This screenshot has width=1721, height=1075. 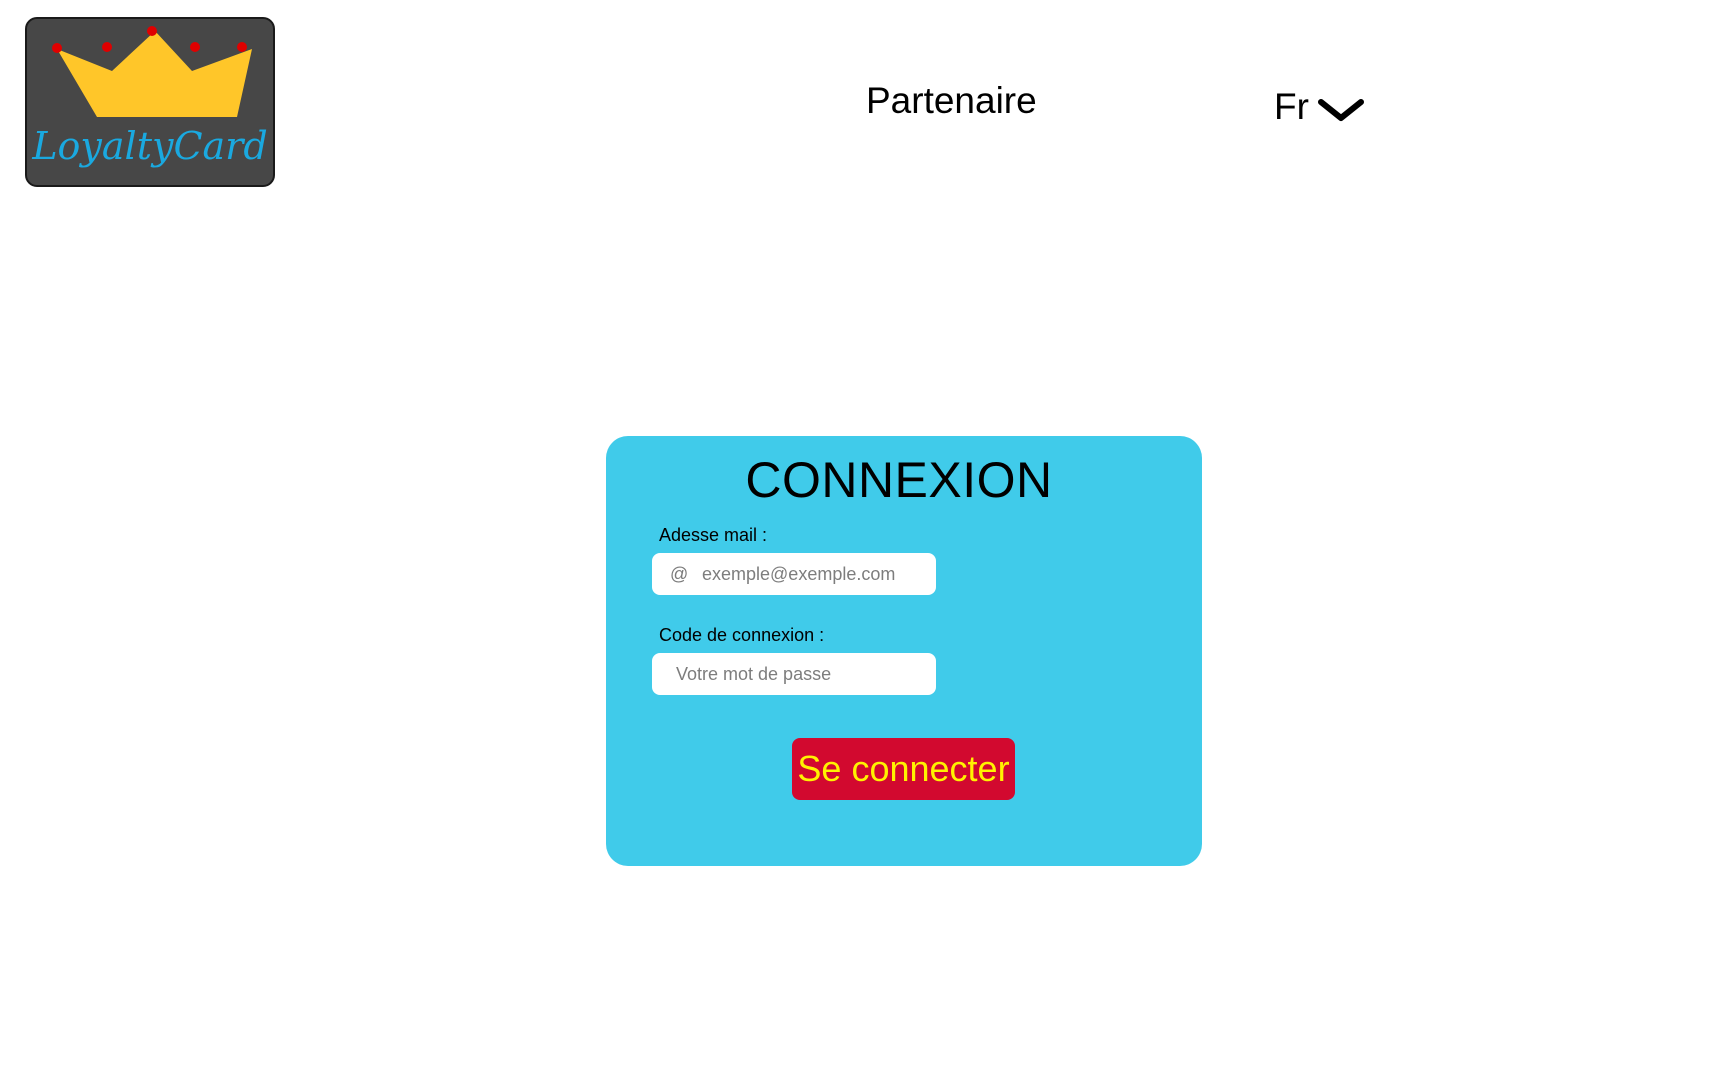 I want to click on code-field-wrapper, so click(x=794, y=674).